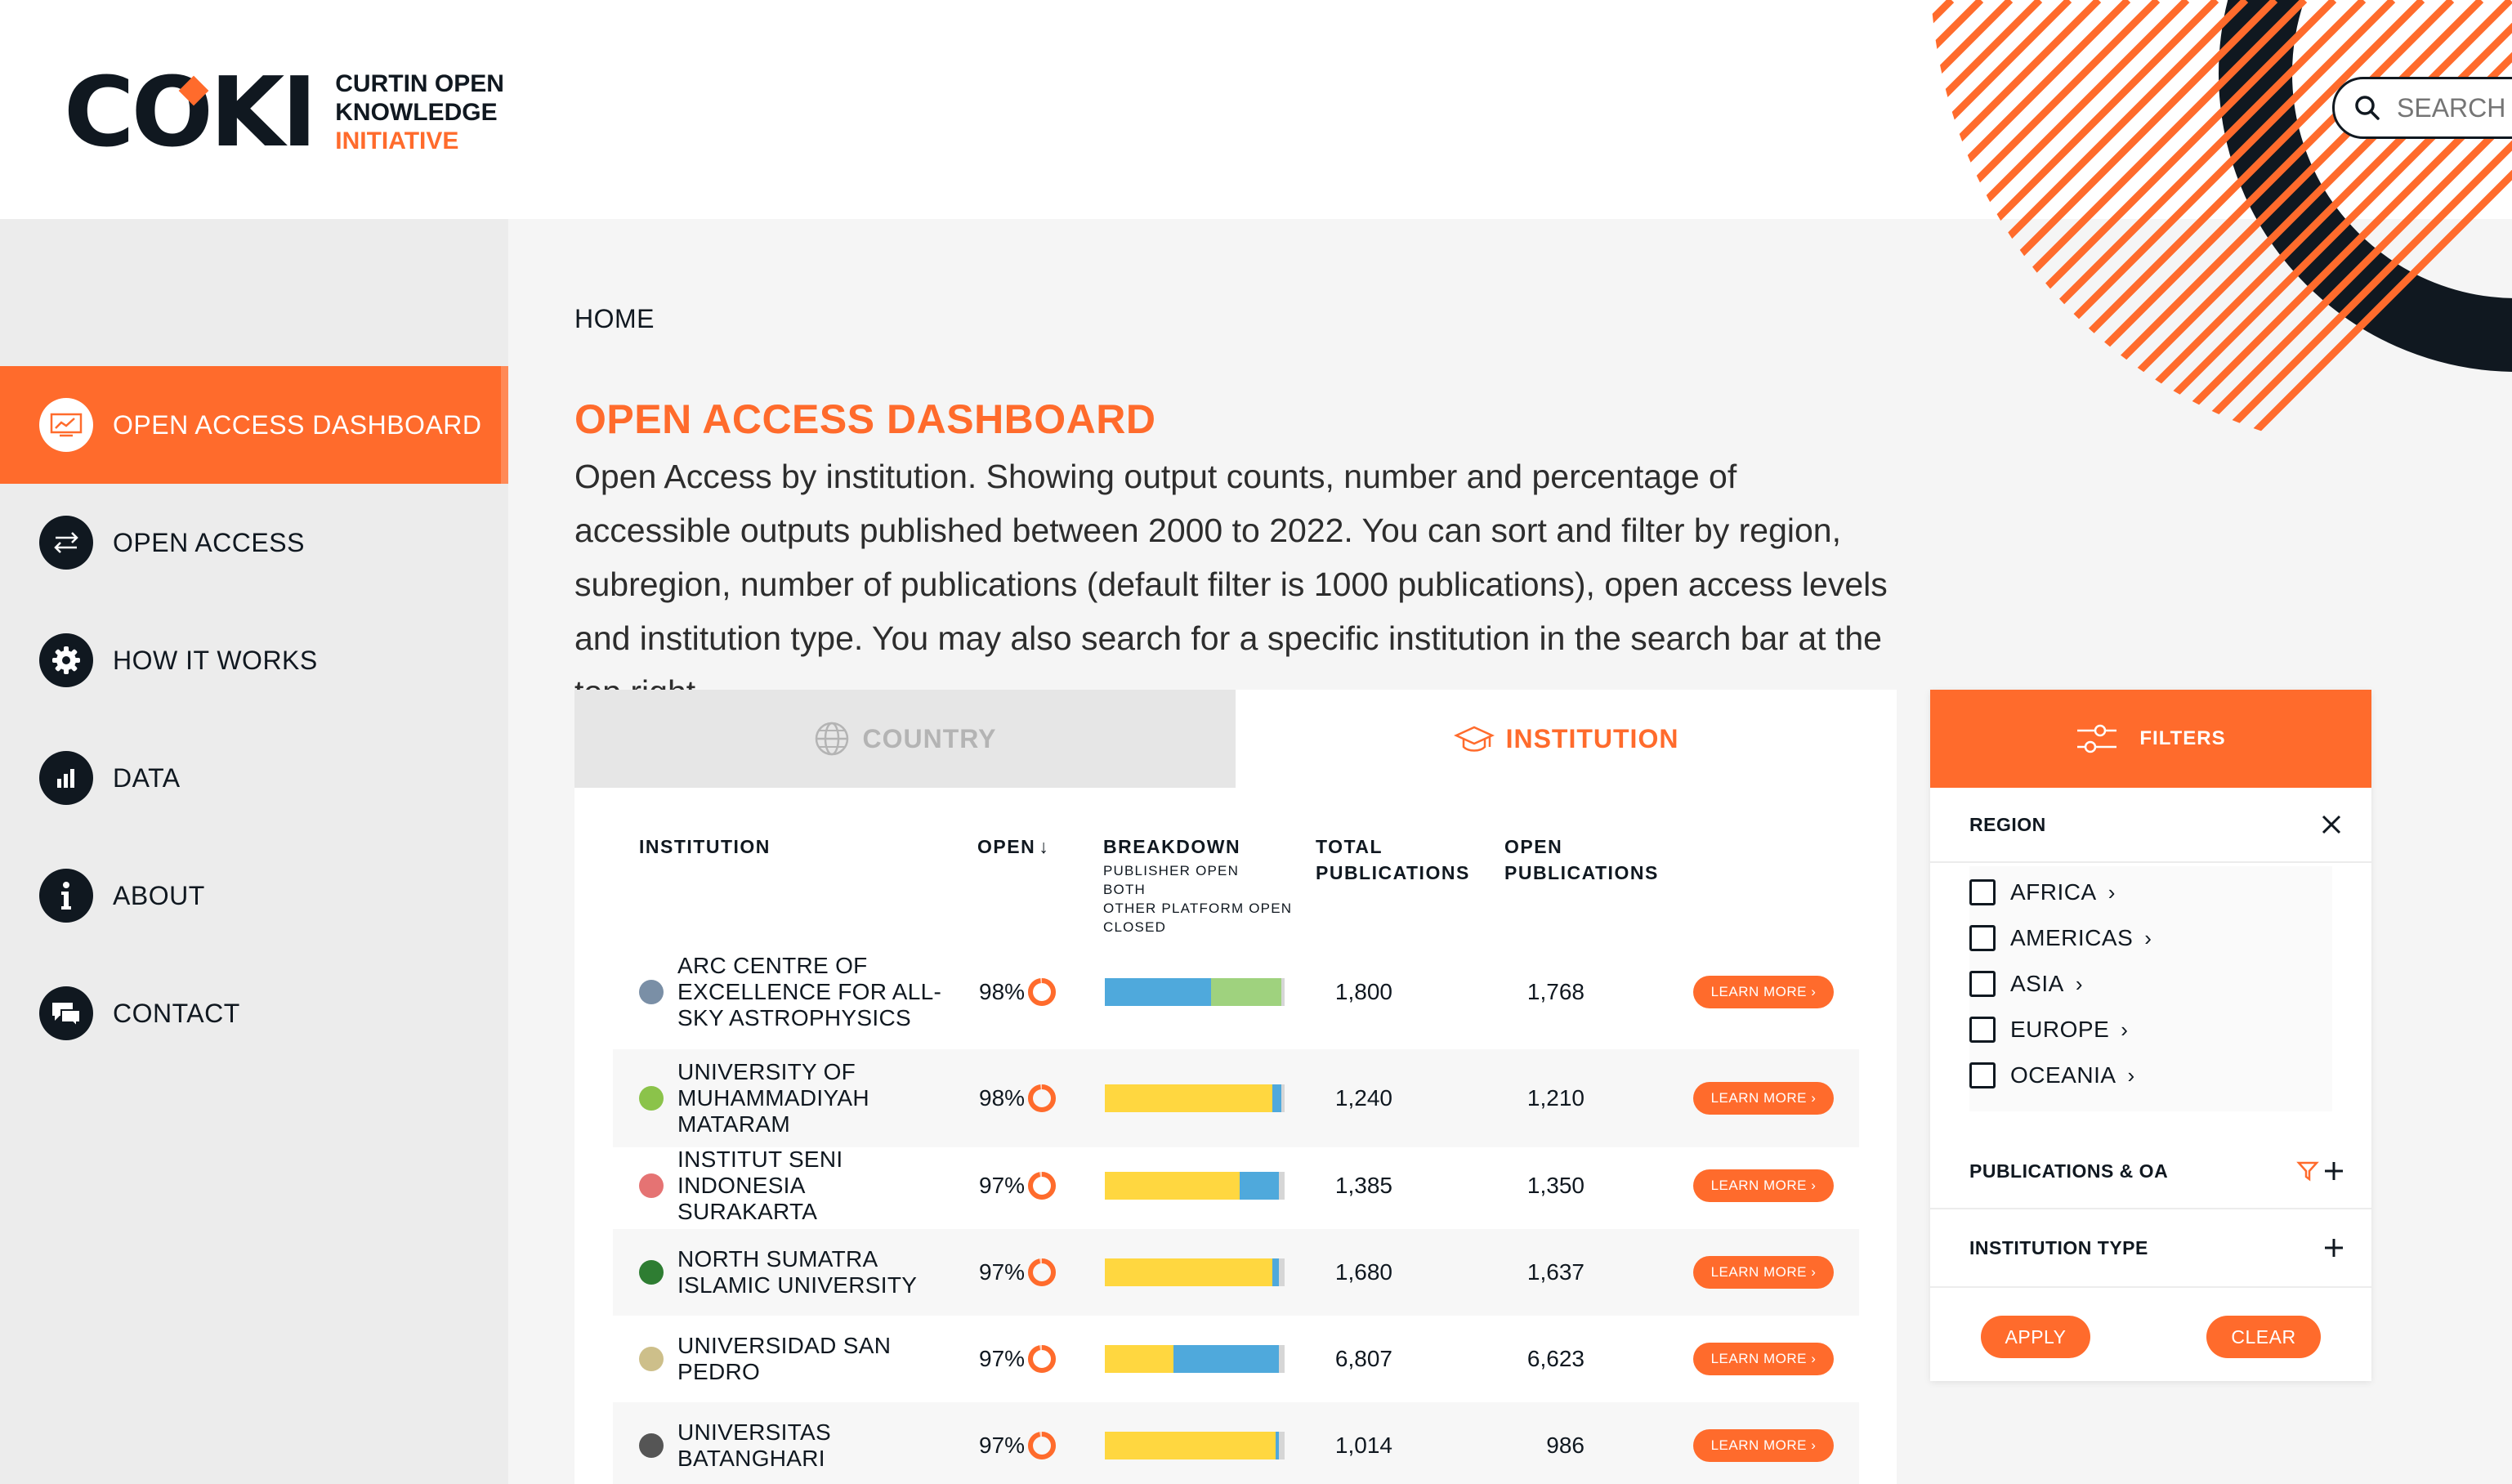  Describe the element at coordinates (216, 660) in the screenshot. I see `sidebar-item-label: HOW IT WORKS` at that location.